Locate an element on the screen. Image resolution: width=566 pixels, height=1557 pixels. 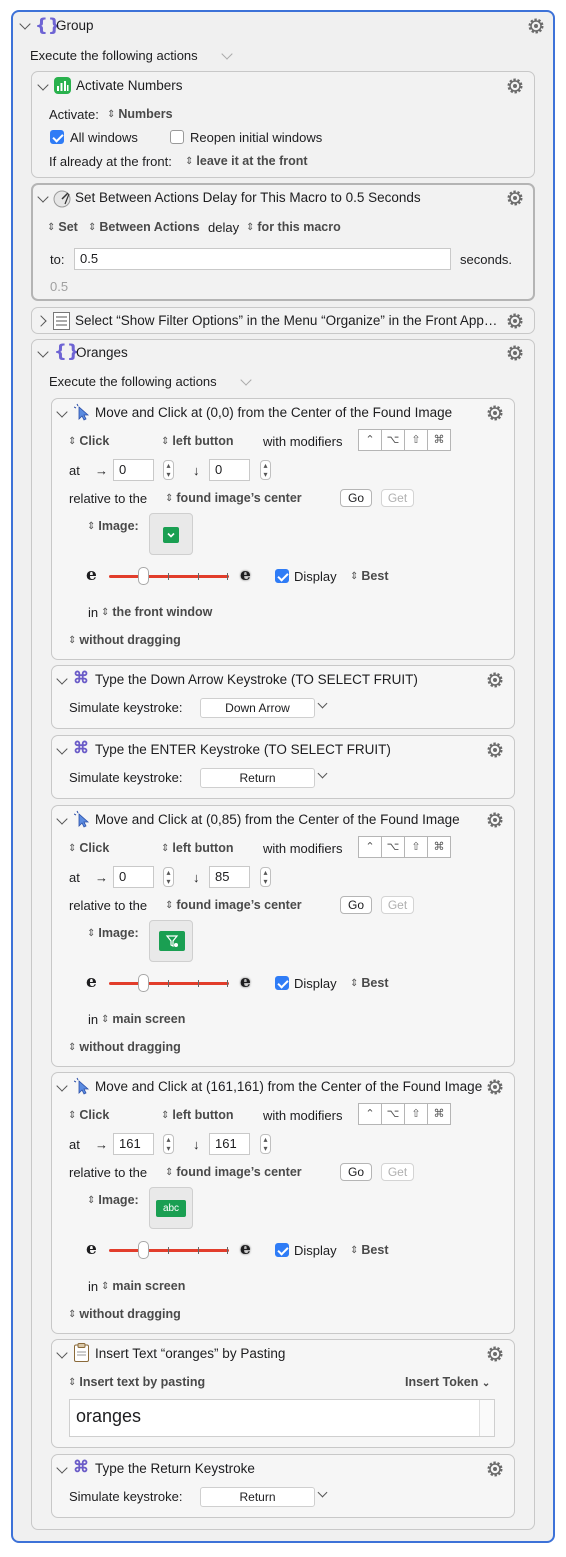
screen-popup: ⇕ the front window is located at coordinates (156, 612).